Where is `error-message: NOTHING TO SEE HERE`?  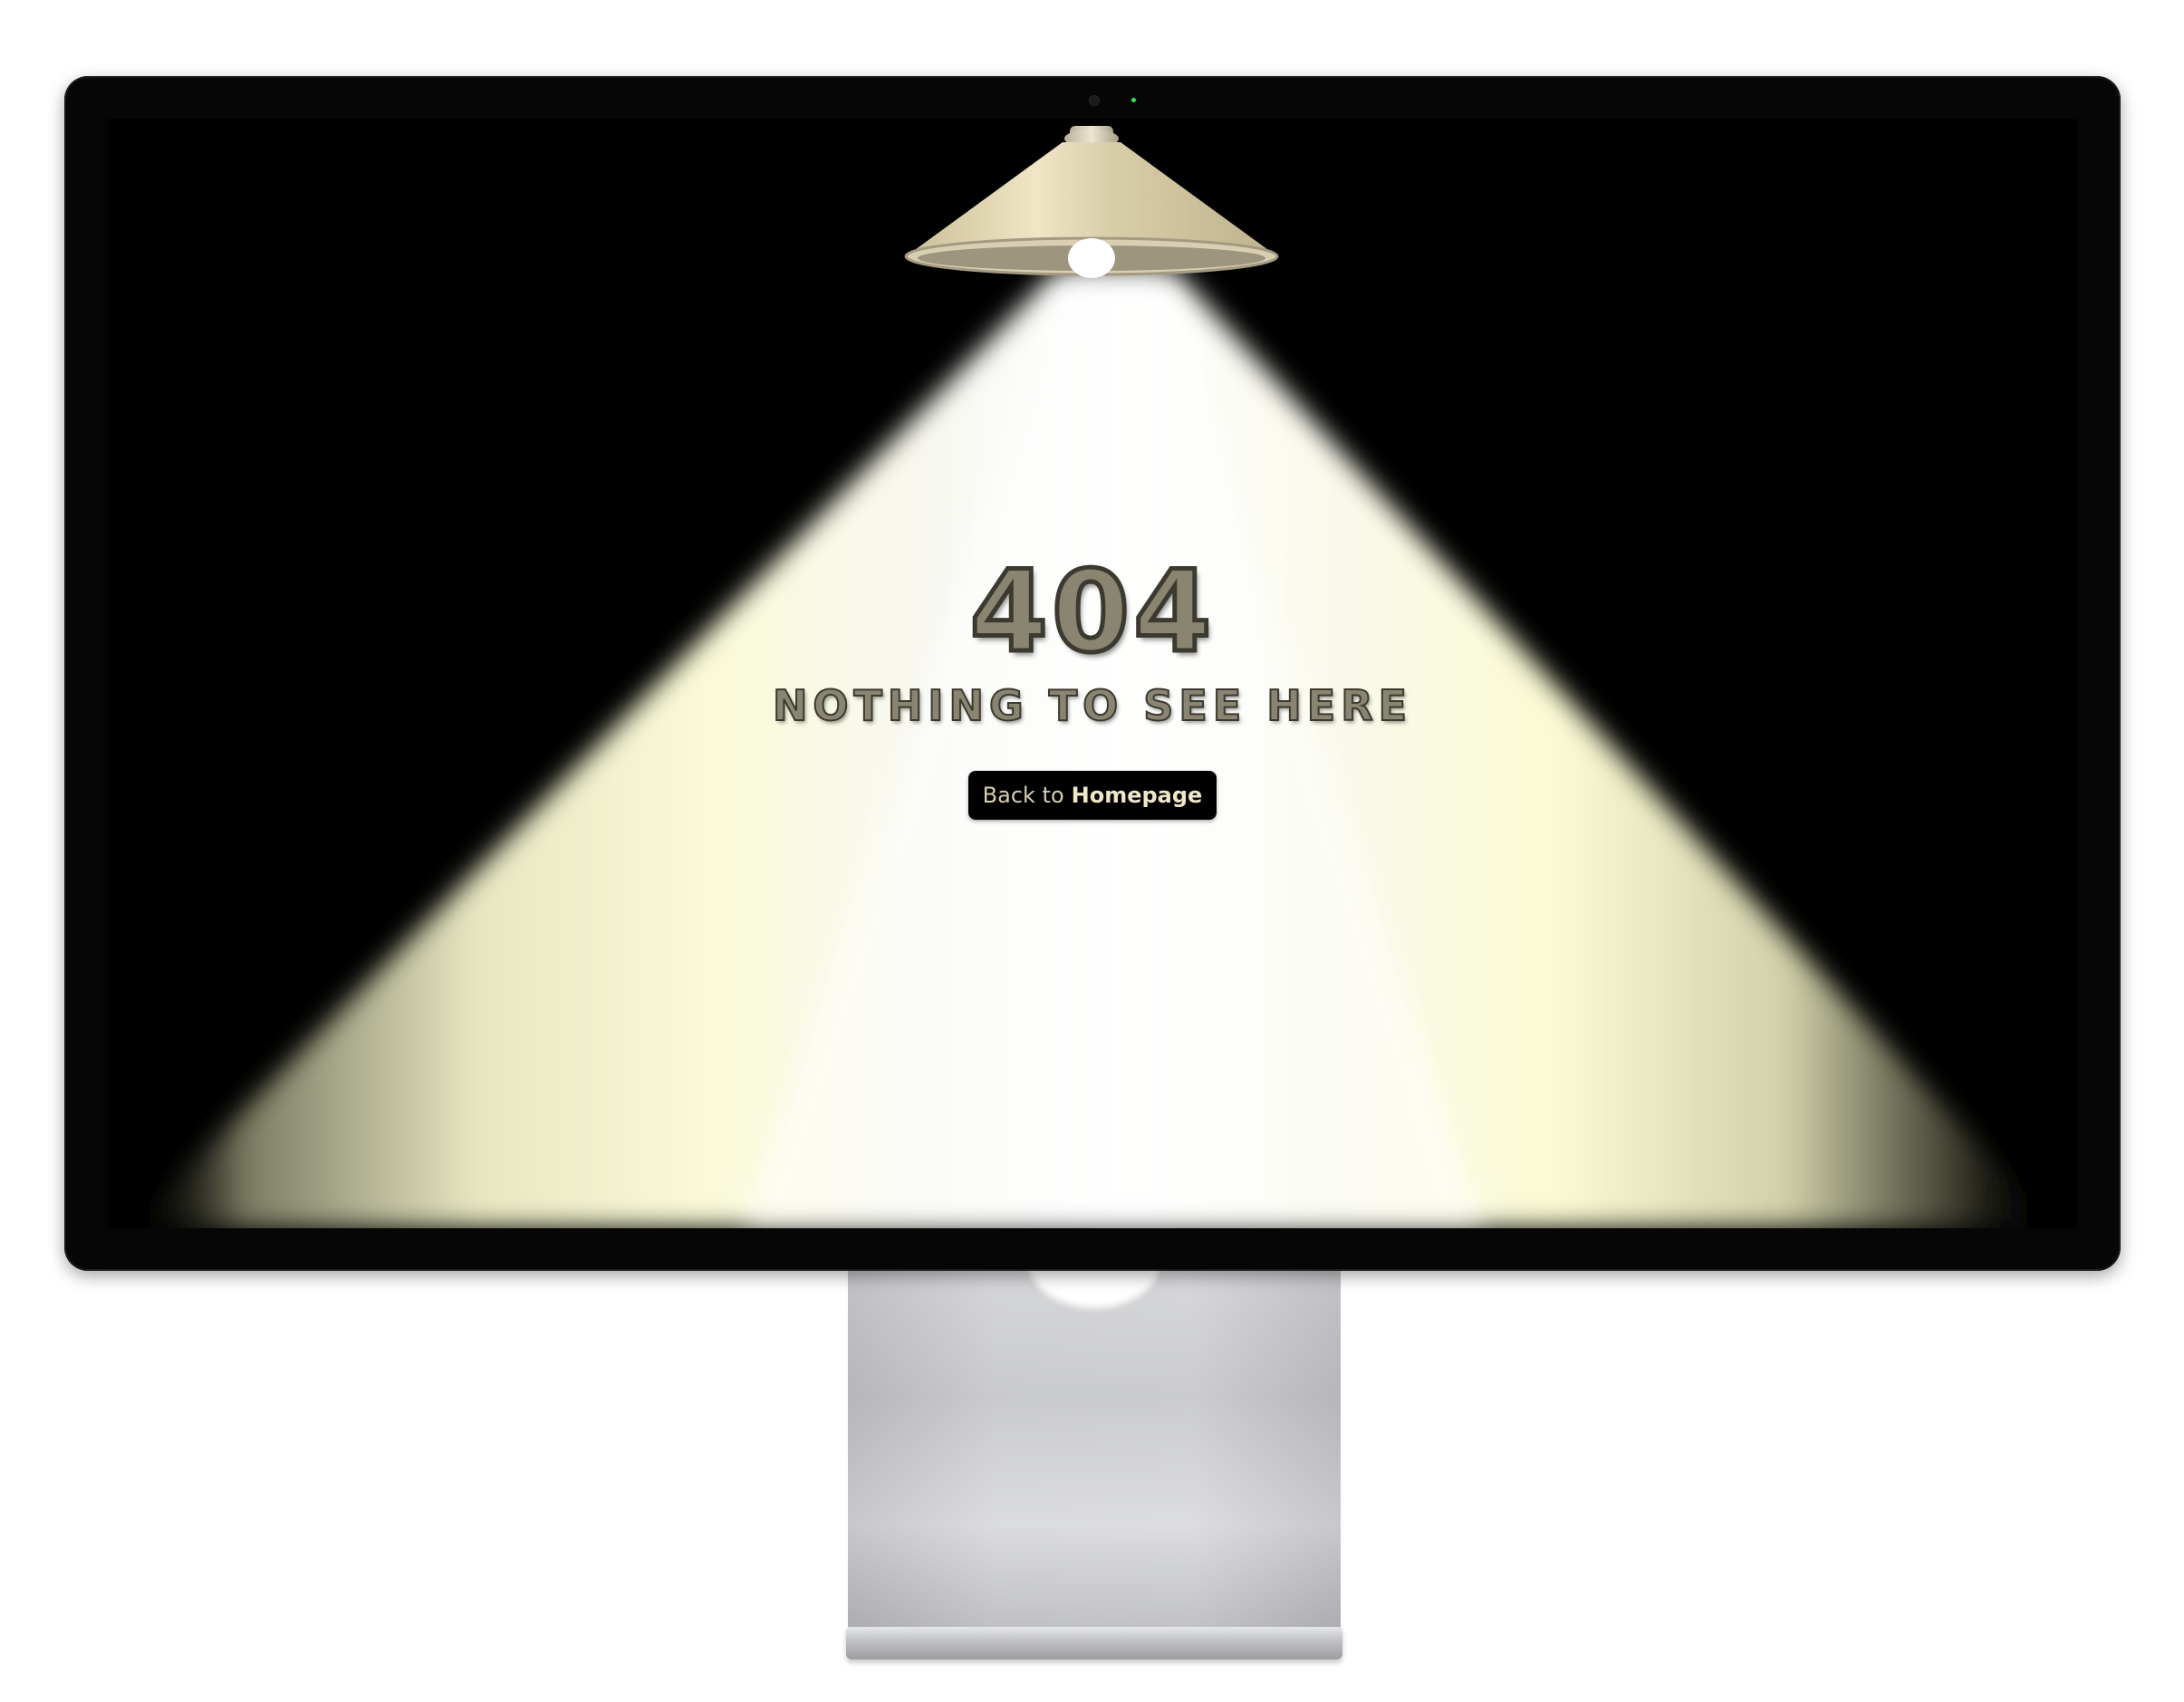
error-message: NOTHING TO SEE HERE is located at coordinates (1092, 705).